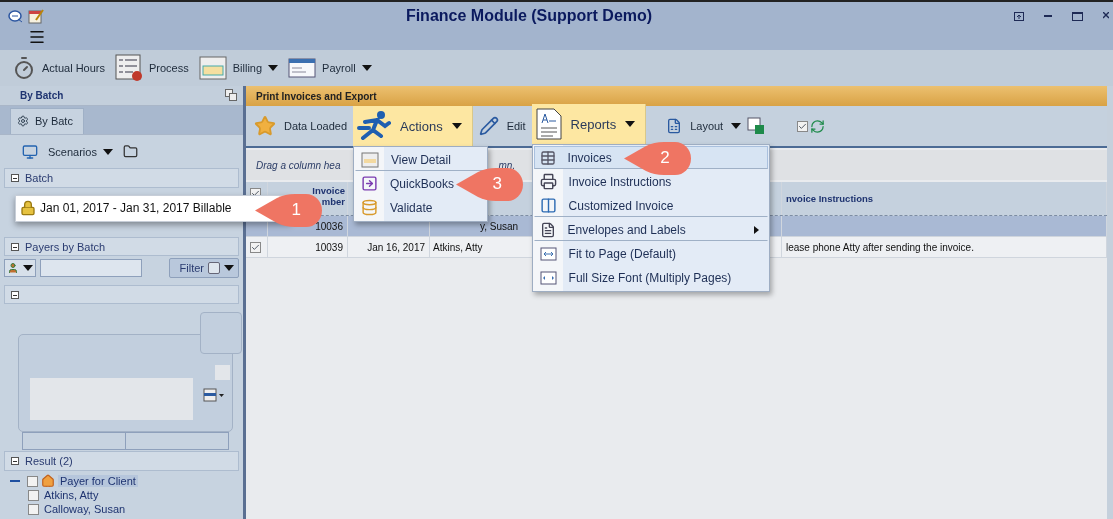 This screenshot has width=1113, height=519. I want to click on table-cell: 10039, so click(329, 247).